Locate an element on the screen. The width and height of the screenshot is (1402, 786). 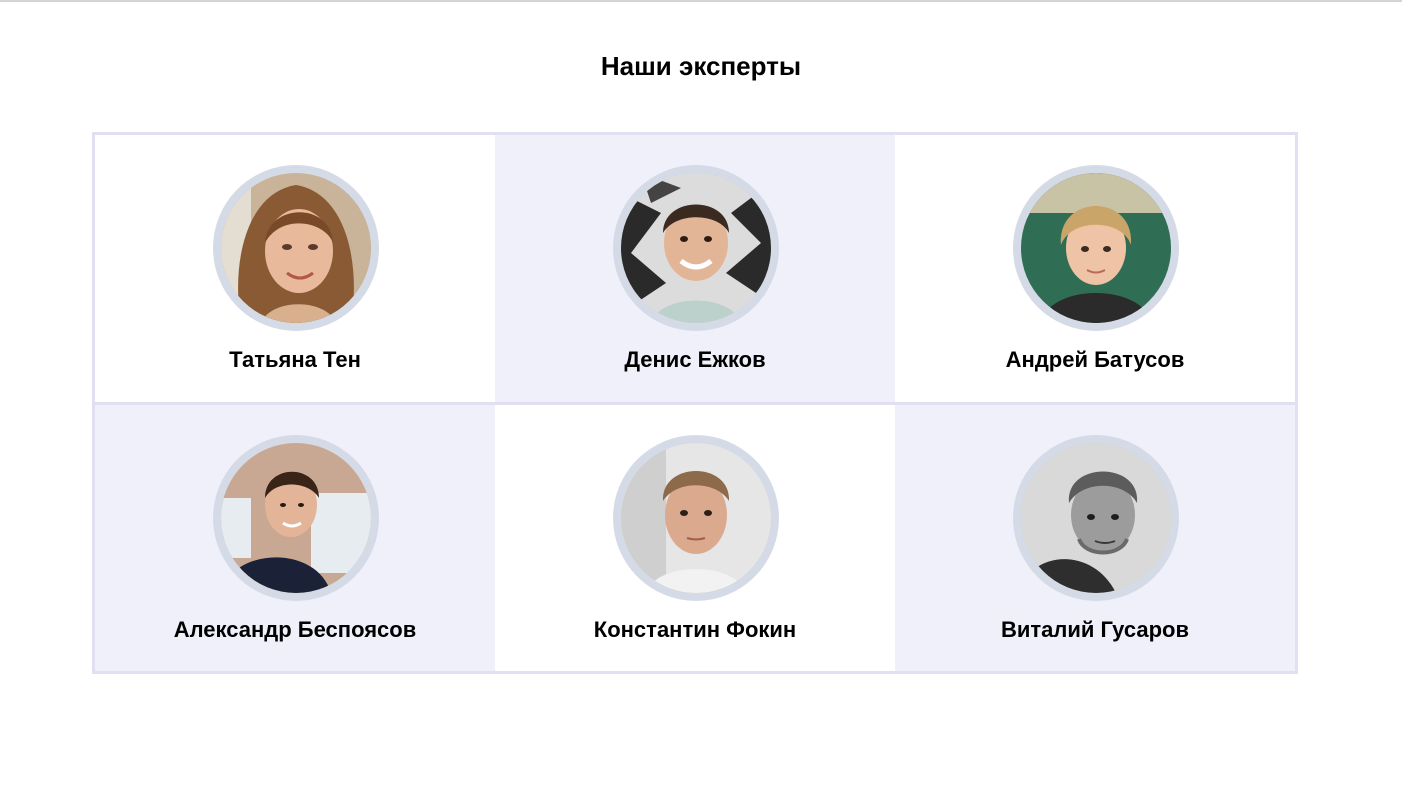
expert-card: Андрей Батусов is located at coordinates (1095, 268).